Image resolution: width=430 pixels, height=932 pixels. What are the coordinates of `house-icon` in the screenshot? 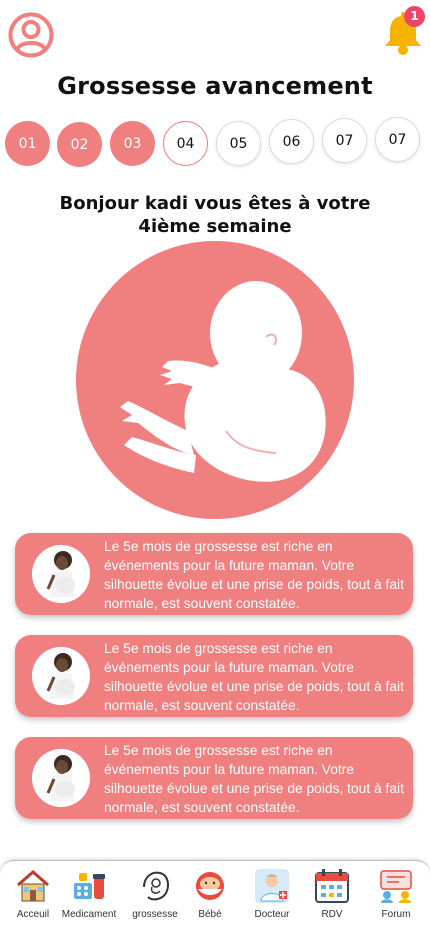 It's located at (33, 886).